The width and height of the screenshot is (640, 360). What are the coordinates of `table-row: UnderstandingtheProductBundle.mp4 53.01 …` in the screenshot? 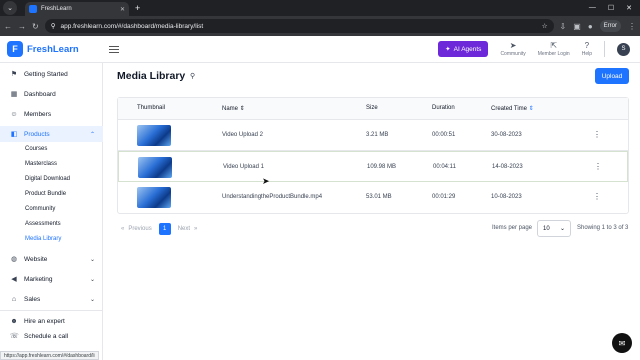 It's located at (373, 197).